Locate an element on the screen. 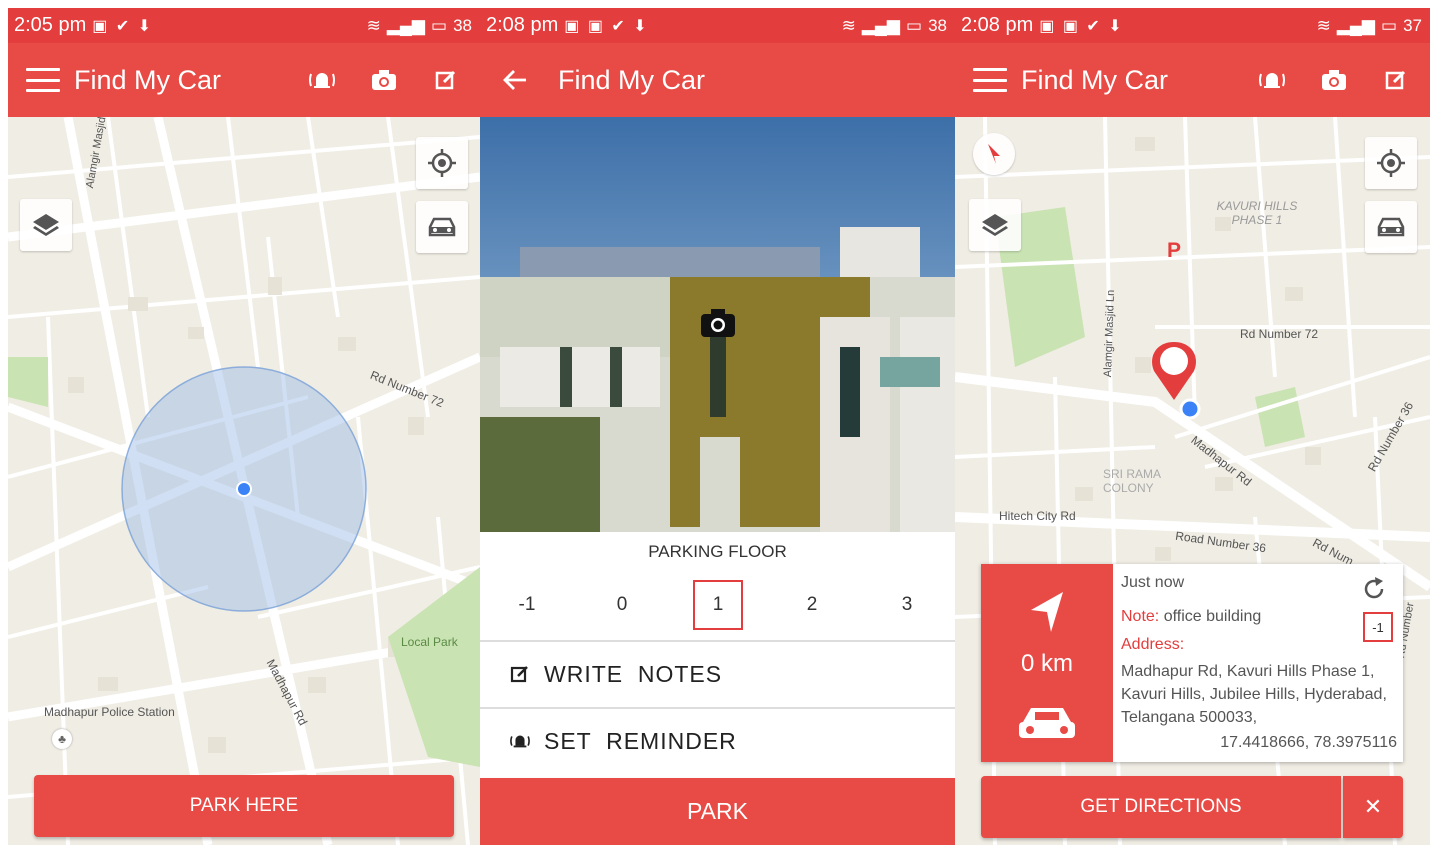  parking-note: Note: office building is located at coordinates (1191, 617).